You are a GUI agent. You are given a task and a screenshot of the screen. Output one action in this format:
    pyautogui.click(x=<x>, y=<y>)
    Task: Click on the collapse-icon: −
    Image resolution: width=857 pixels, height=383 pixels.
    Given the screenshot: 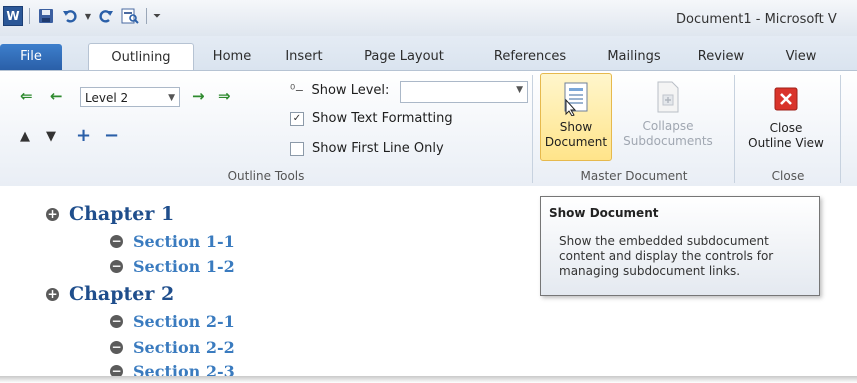 What is the action you would take?
    pyautogui.click(x=111, y=135)
    